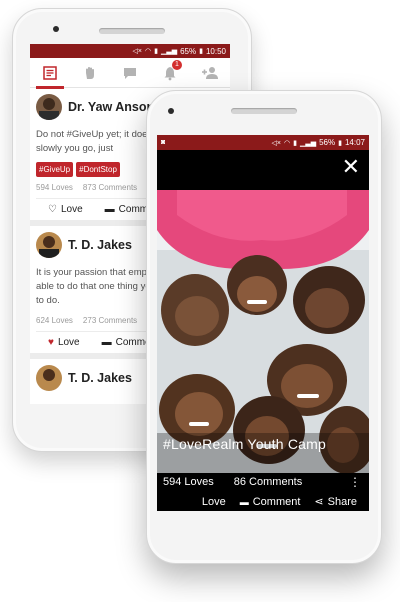 Image resolution: width=400 pixels, height=602 pixels. Describe the element at coordinates (110, 187) in the screenshot. I see `comment-count: 873 Comments` at that location.